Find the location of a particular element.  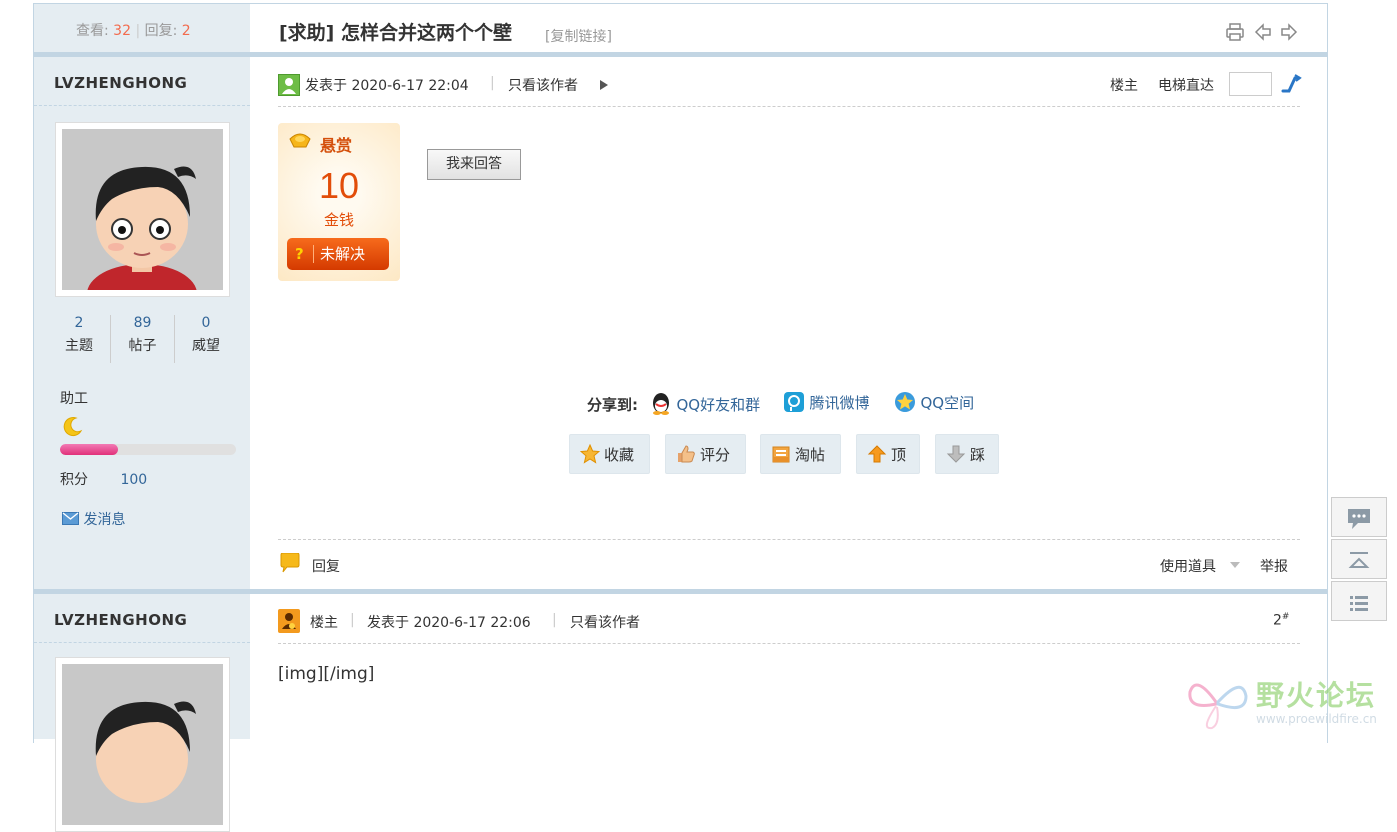

site-watermark: 野火论坛 www.proewildfire.cn is located at coordinates (1288, 704).